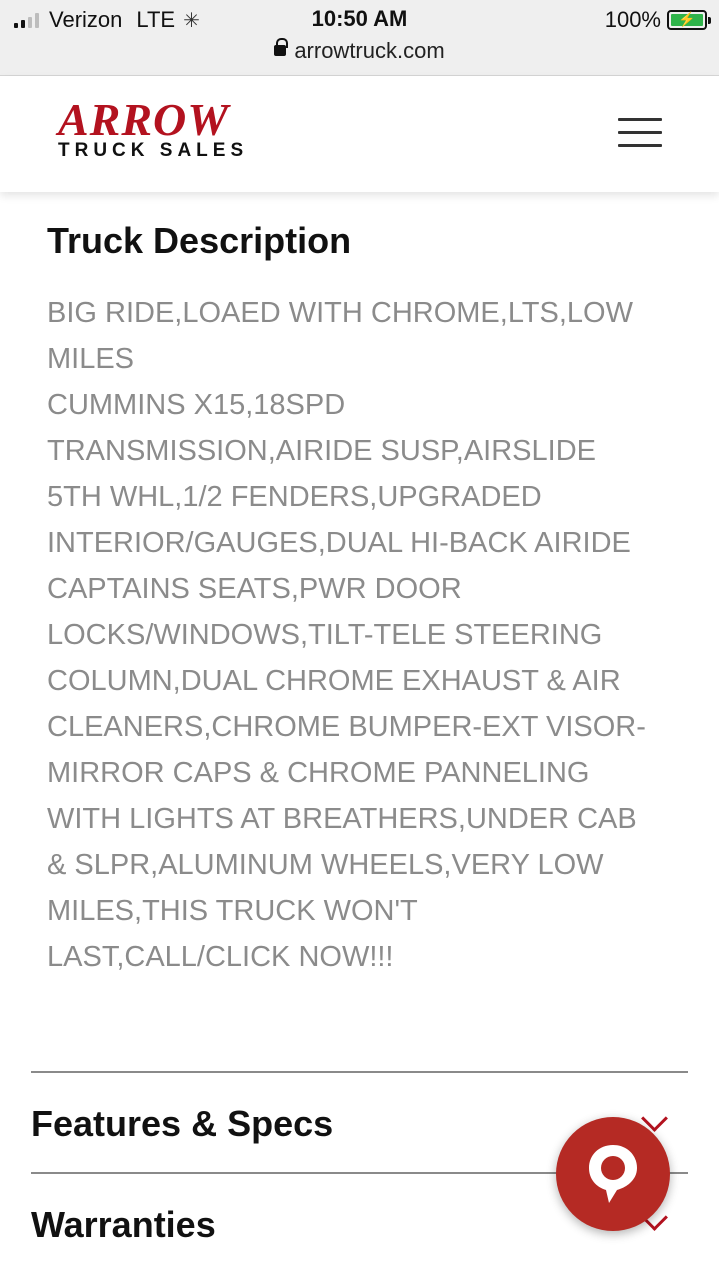 The image size is (719, 1280). I want to click on status-right: 100% ⚡, so click(657, 20).